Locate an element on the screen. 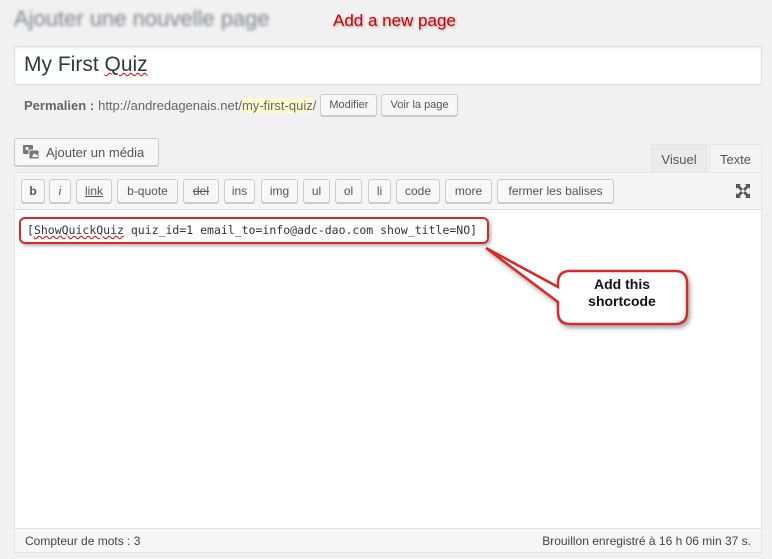 The width and height of the screenshot is (772, 559). callout-text-line2: shortcode is located at coordinates (622, 301).